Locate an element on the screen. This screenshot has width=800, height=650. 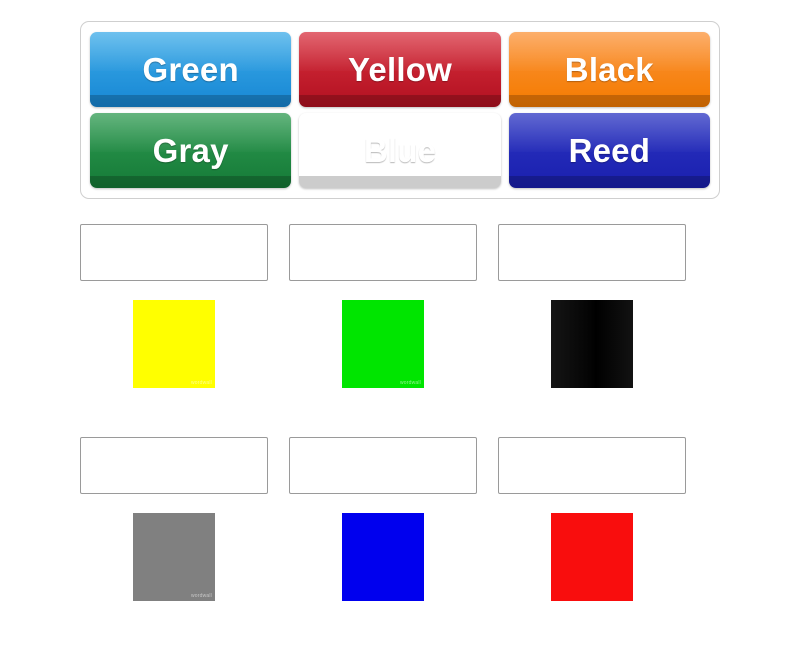
drop-zone-yellow is located at coordinates (174, 252).